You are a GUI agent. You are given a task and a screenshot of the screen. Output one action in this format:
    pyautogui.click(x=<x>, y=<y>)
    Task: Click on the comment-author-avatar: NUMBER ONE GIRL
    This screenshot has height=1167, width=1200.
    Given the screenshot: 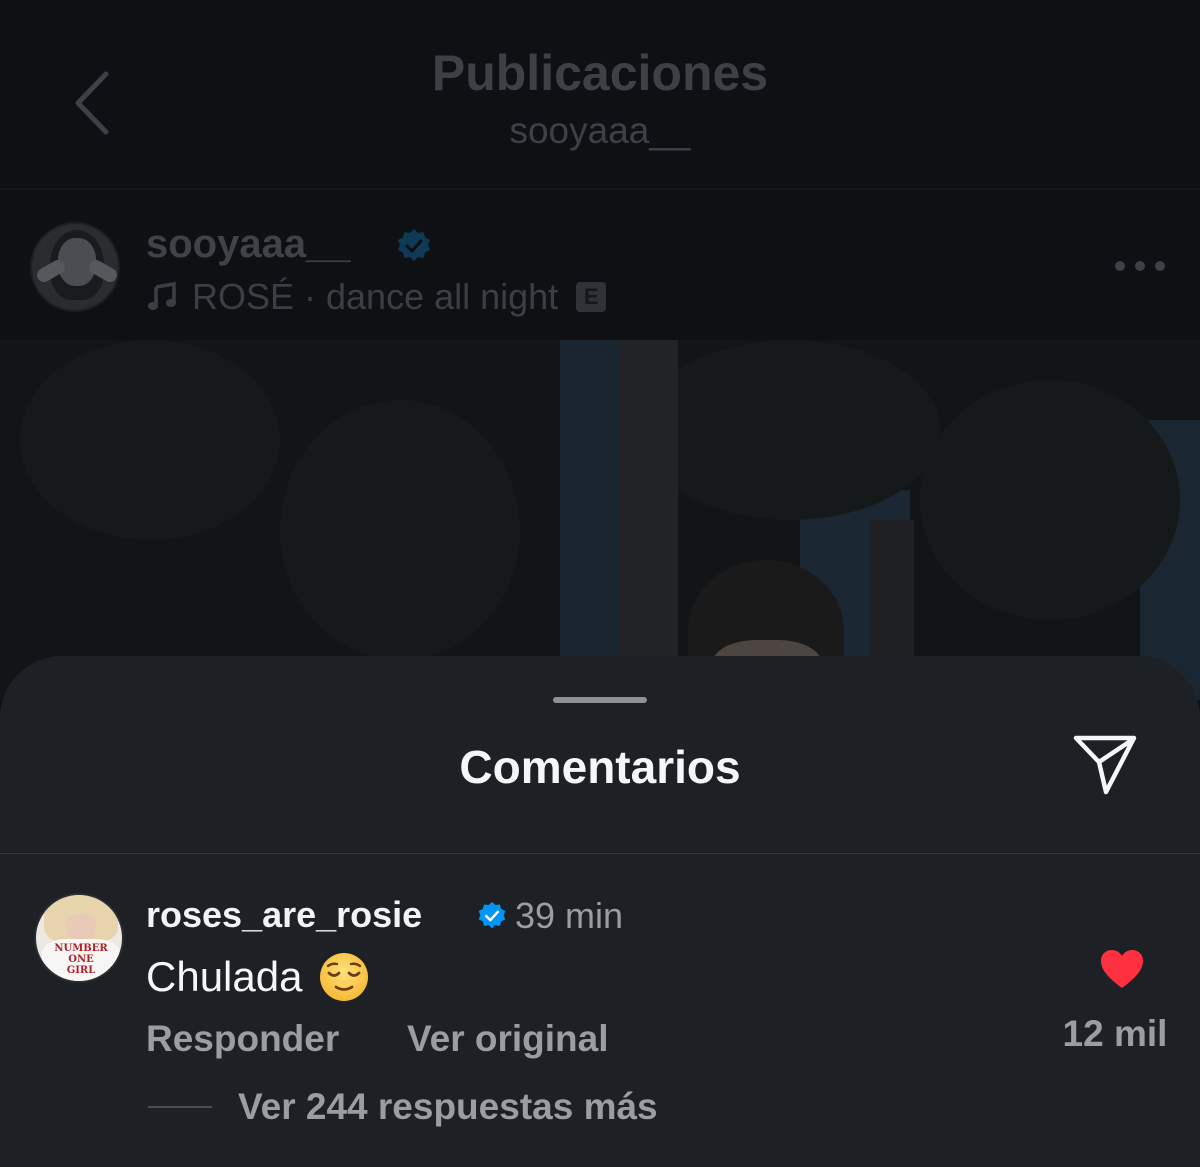 What is the action you would take?
    pyautogui.click(x=79, y=938)
    